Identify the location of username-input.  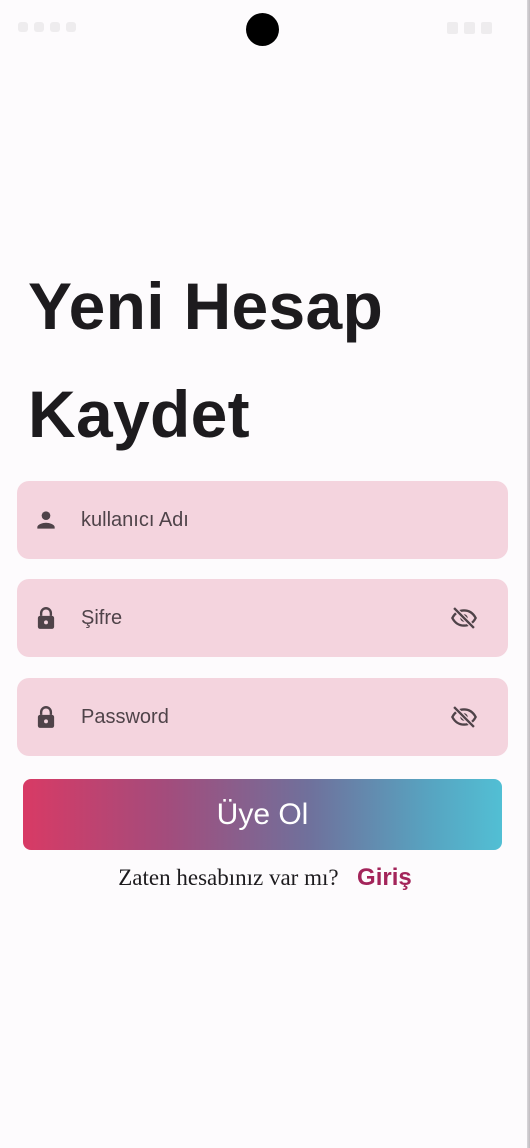
(261, 520).